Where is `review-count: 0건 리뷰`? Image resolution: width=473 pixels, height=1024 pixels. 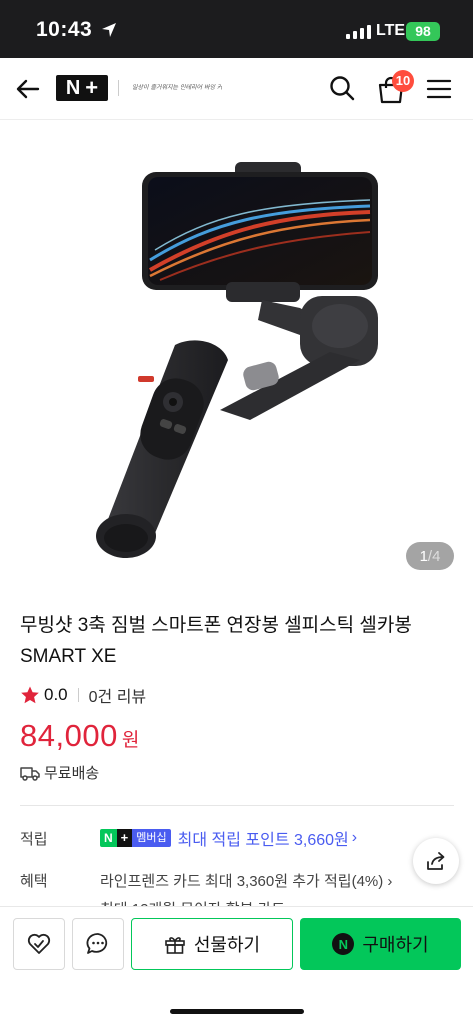
review-count: 0건 리뷰 is located at coordinates (118, 695).